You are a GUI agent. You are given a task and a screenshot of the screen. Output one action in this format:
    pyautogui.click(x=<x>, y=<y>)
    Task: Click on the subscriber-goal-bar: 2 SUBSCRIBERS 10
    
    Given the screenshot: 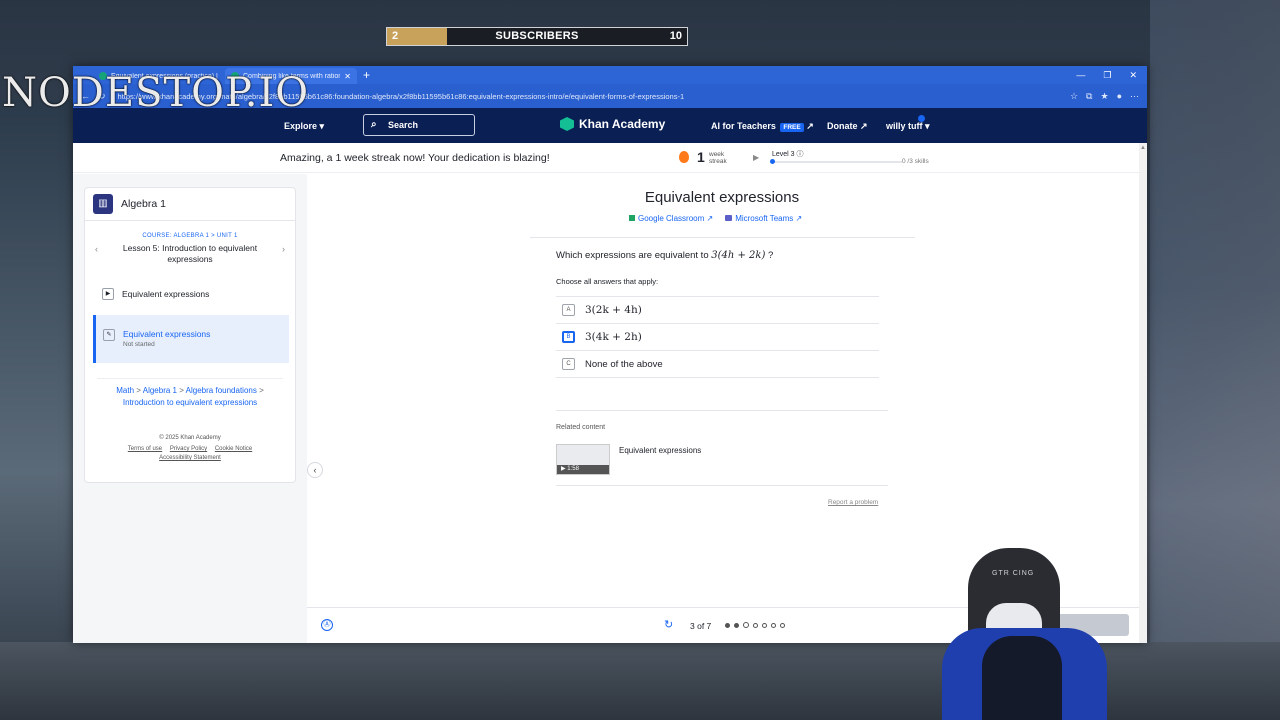 What is the action you would take?
    pyautogui.click(x=537, y=36)
    